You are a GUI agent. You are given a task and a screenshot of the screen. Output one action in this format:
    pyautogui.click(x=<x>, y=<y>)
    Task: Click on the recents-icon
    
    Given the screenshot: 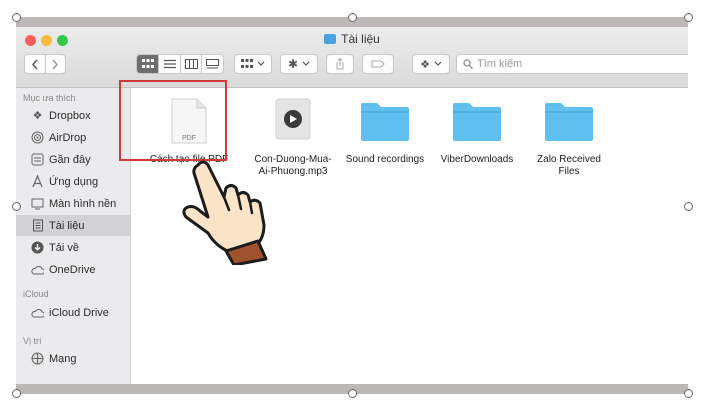 What is the action you would take?
    pyautogui.click(x=37, y=159)
    